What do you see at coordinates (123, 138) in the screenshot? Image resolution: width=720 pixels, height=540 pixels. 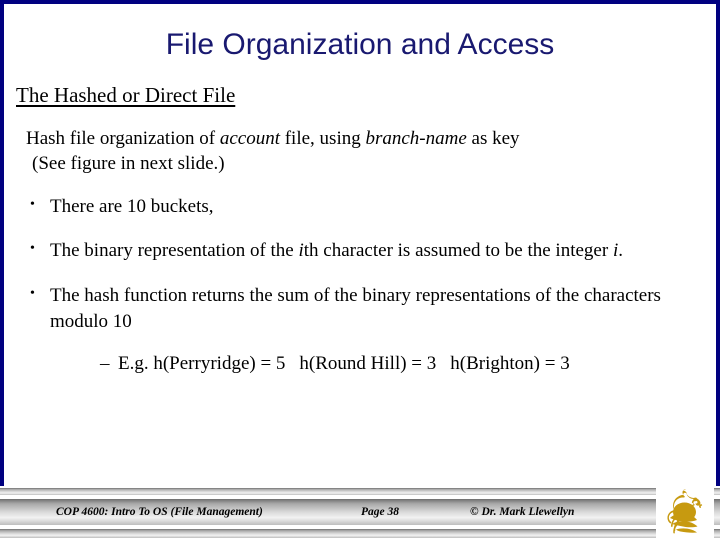 I see `intro-text-before: Hash file organization of` at bounding box center [123, 138].